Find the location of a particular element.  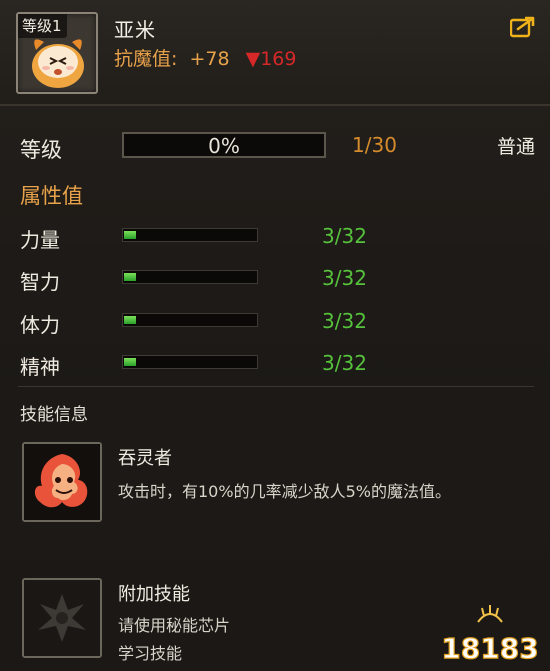

resist-label: 抗魔值: is located at coordinates (146, 59).